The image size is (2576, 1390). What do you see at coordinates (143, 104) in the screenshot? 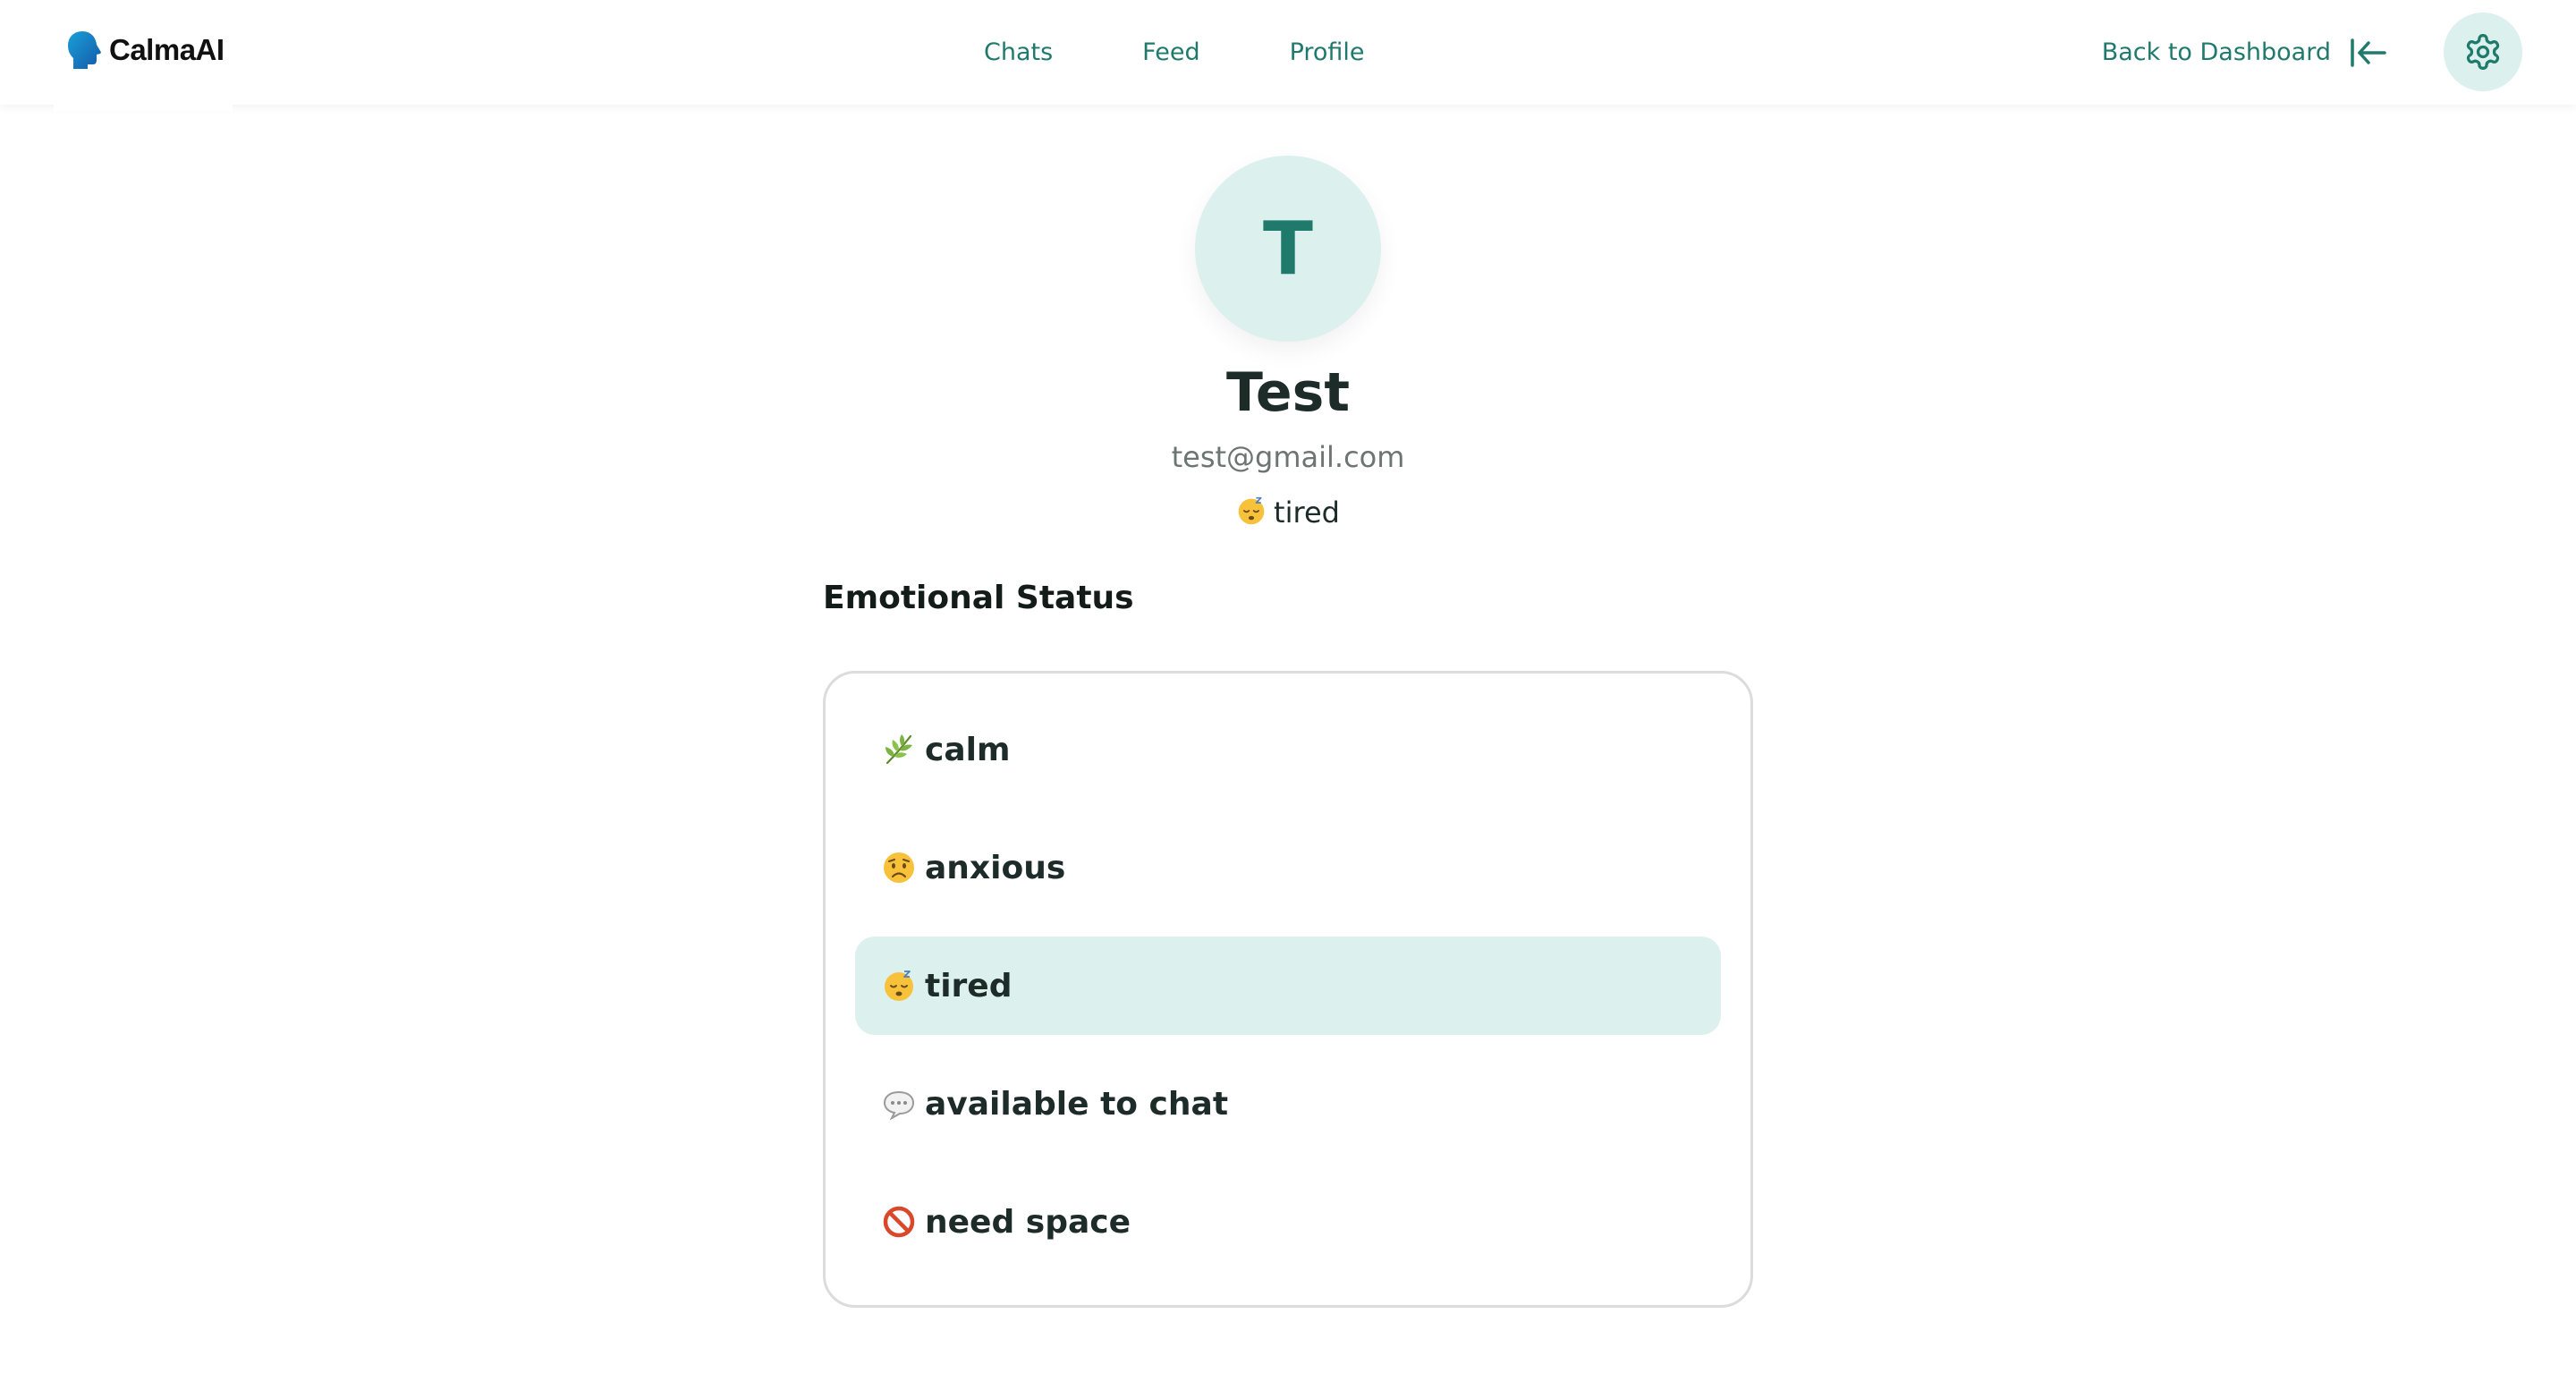
I see `nav-logo-tab` at bounding box center [143, 104].